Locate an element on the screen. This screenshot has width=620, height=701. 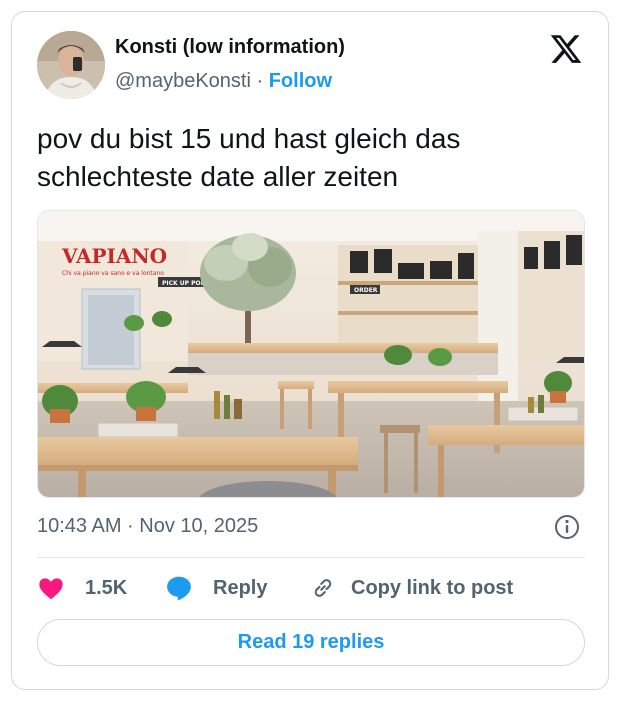
reply-button: Reply is located at coordinates (215, 588).